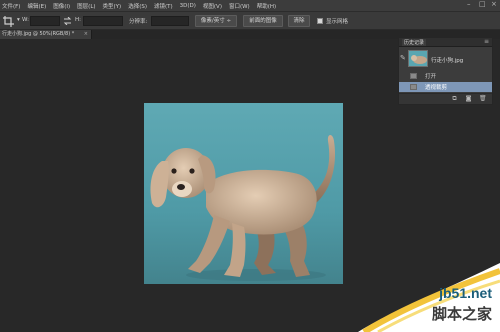 Image resolution: width=500 pixels, height=332 pixels. I want to click on width-input, so click(45, 21).